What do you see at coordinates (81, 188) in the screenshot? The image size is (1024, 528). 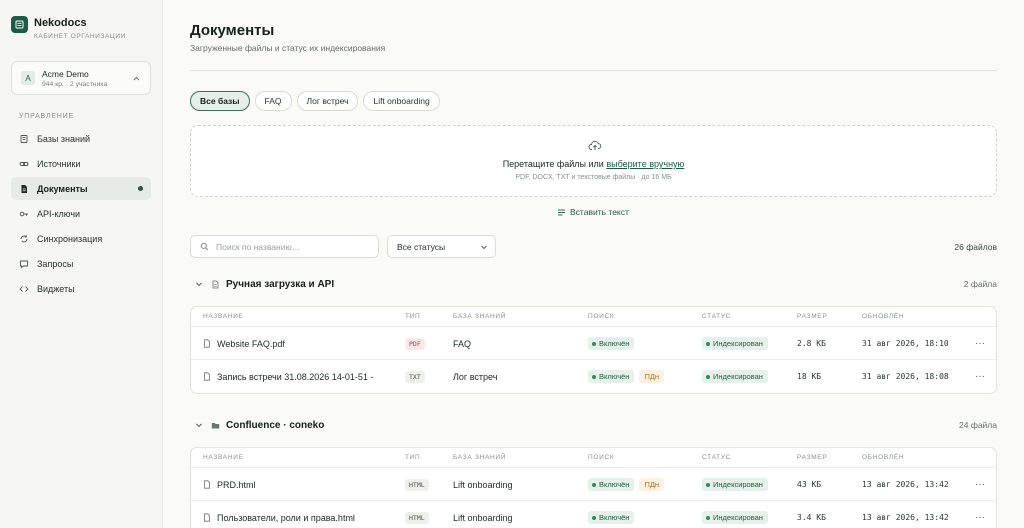 I see `sidebar-item-documents: Документы` at bounding box center [81, 188].